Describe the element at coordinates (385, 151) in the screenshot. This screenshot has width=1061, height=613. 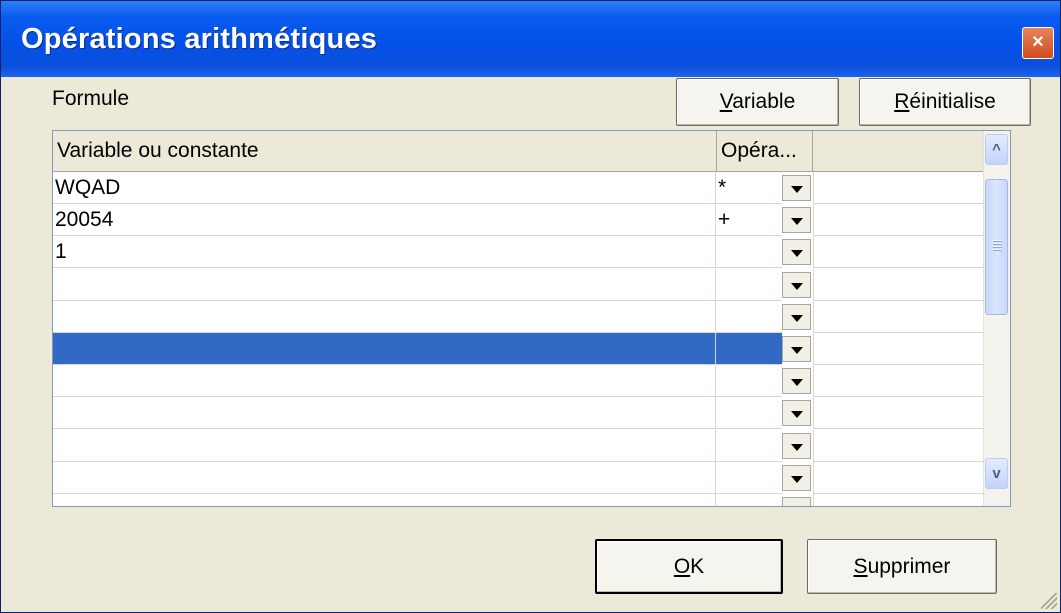
I see `column-header-variable: Variable ou constante` at that location.